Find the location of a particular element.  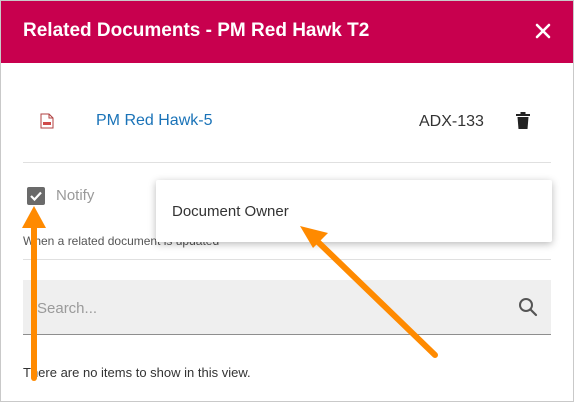

dropdown-option-document-owner: Document Owner is located at coordinates (354, 211).